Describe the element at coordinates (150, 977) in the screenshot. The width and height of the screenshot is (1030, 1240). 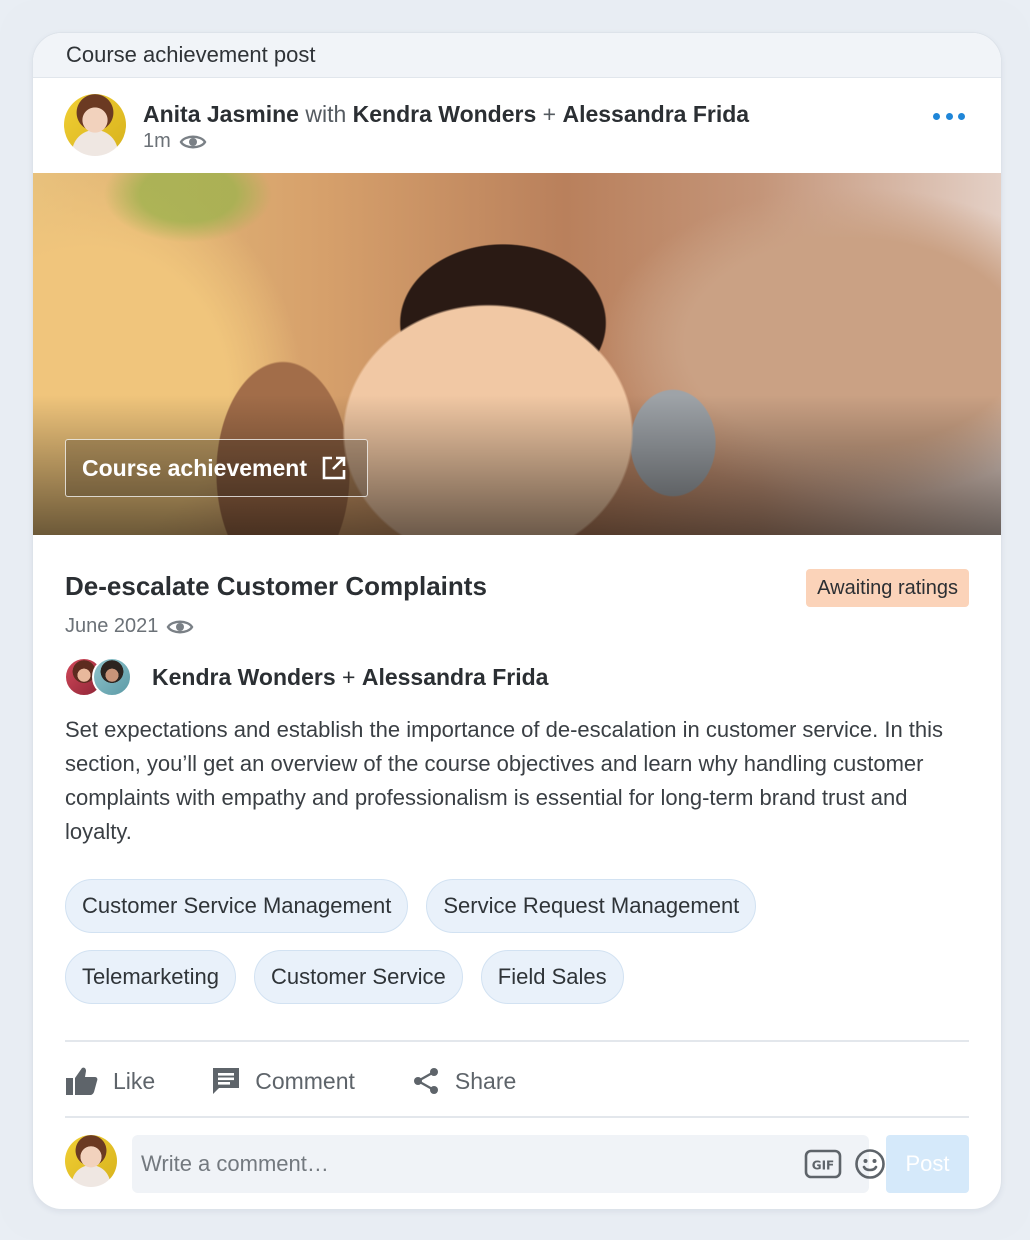
I see `skill-tag: Telemarketing` at that location.